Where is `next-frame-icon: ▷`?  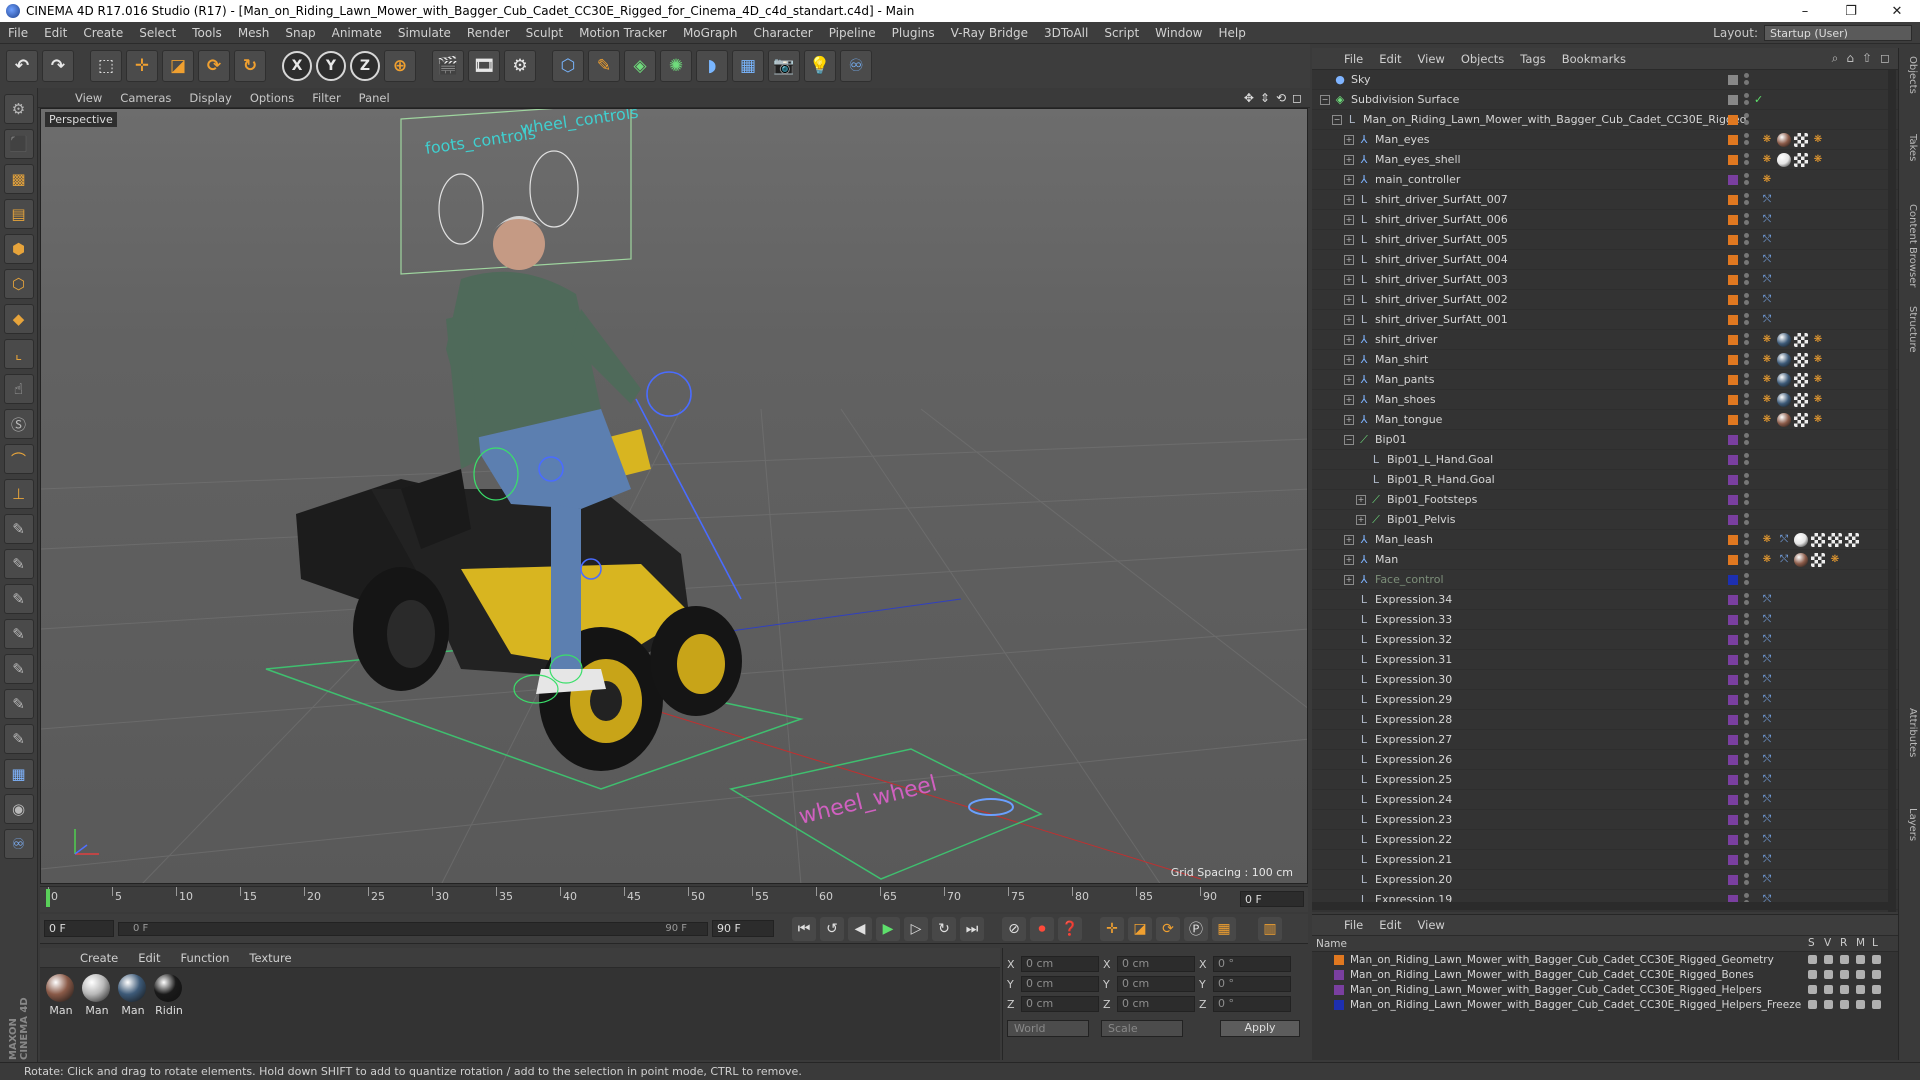 next-frame-icon: ▷ is located at coordinates (916, 928).